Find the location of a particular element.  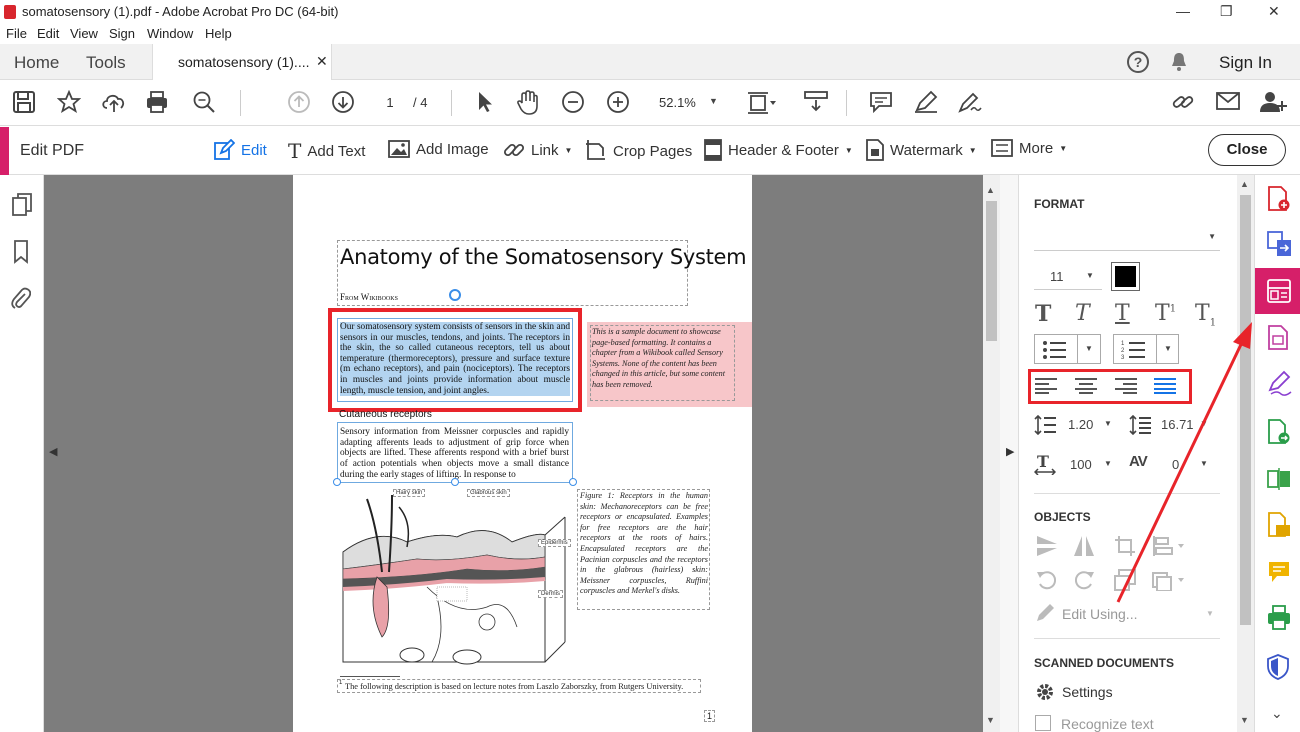

skin-receptors-diagram is located at coordinates (452, 579).